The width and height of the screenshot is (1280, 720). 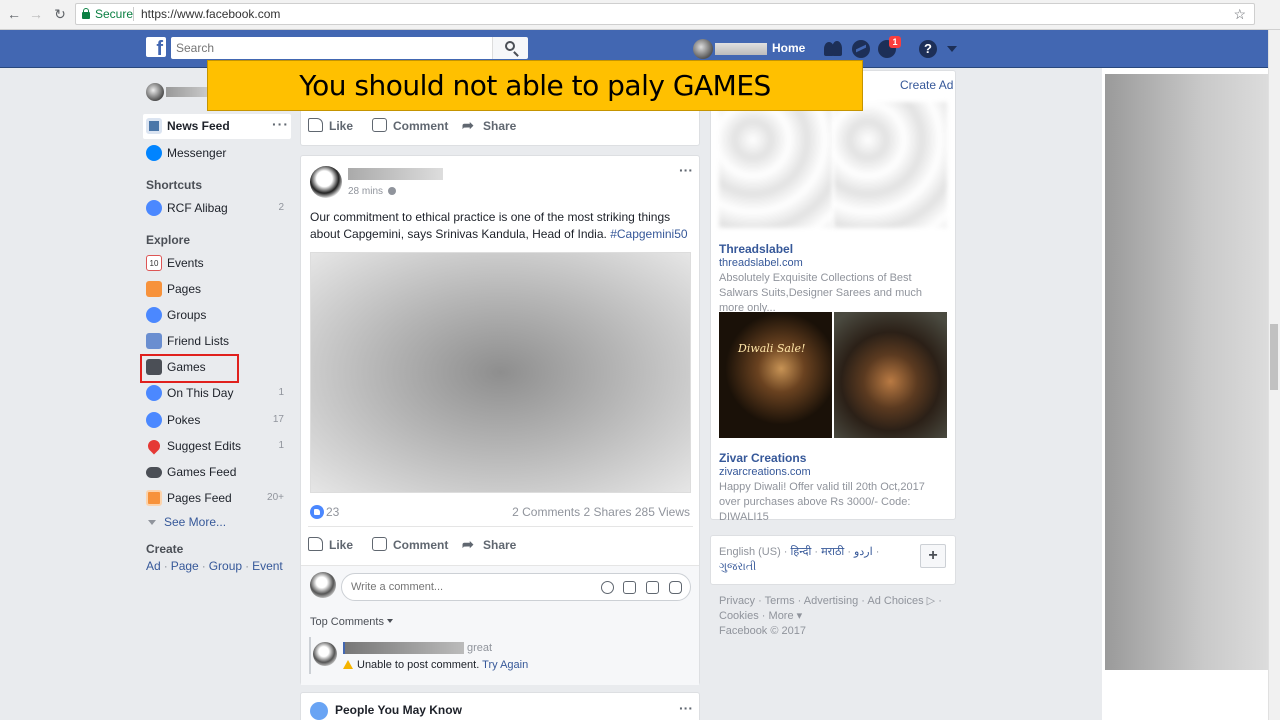 What do you see at coordinates (155, 92) in the screenshot?
I see `sidebar-avatar` at bounding box center [155, 92].